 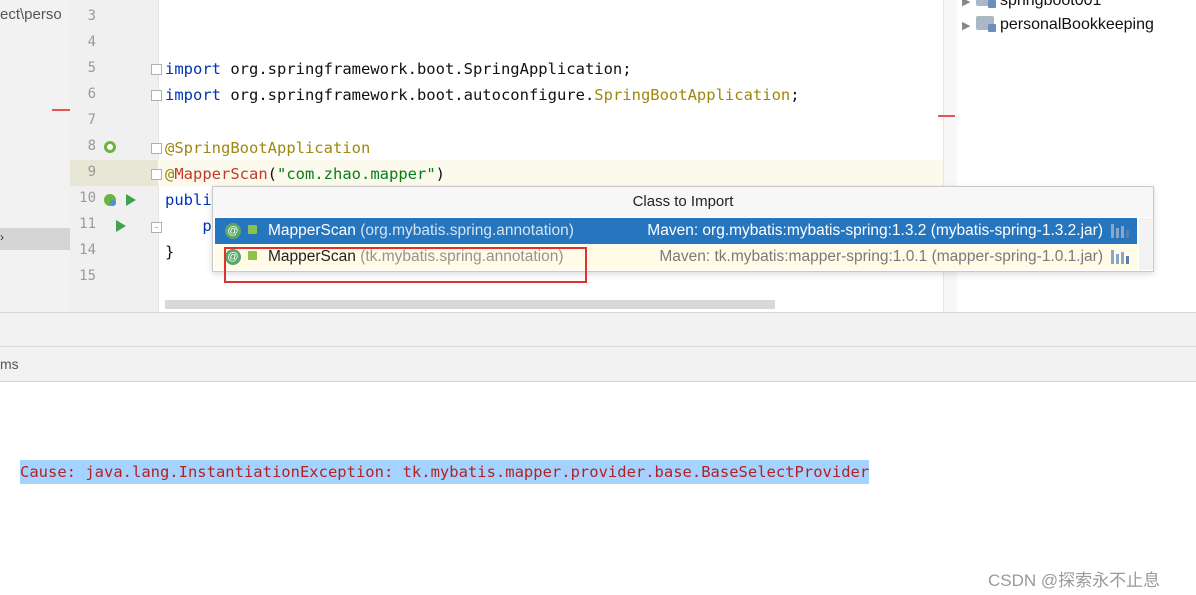 I want to click on visibility-icon, so click(x=252, y=229).